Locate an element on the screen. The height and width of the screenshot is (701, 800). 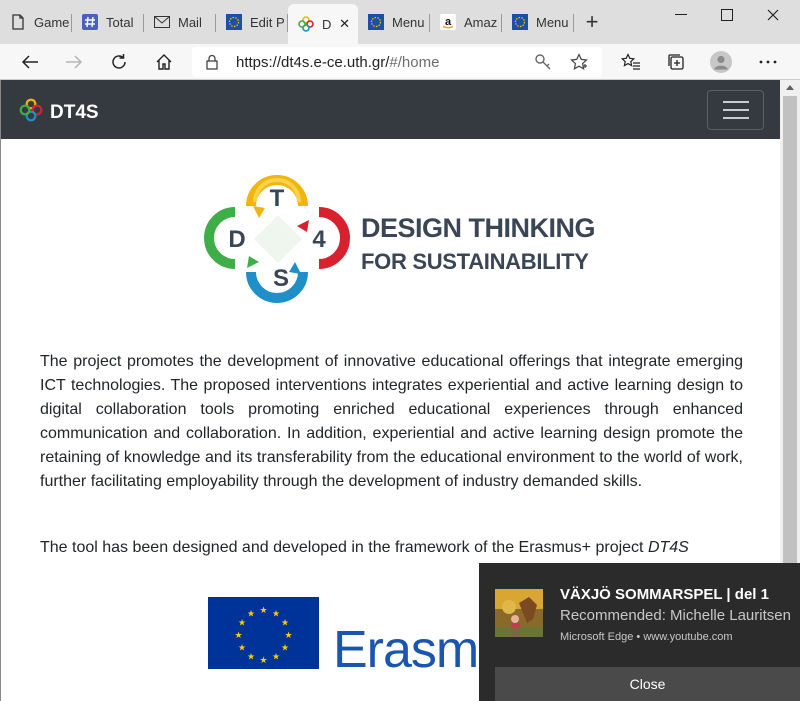
notification-title: VÄXJÖ SOMMARSPEL | del 1 is located at coordinates (664, 594).